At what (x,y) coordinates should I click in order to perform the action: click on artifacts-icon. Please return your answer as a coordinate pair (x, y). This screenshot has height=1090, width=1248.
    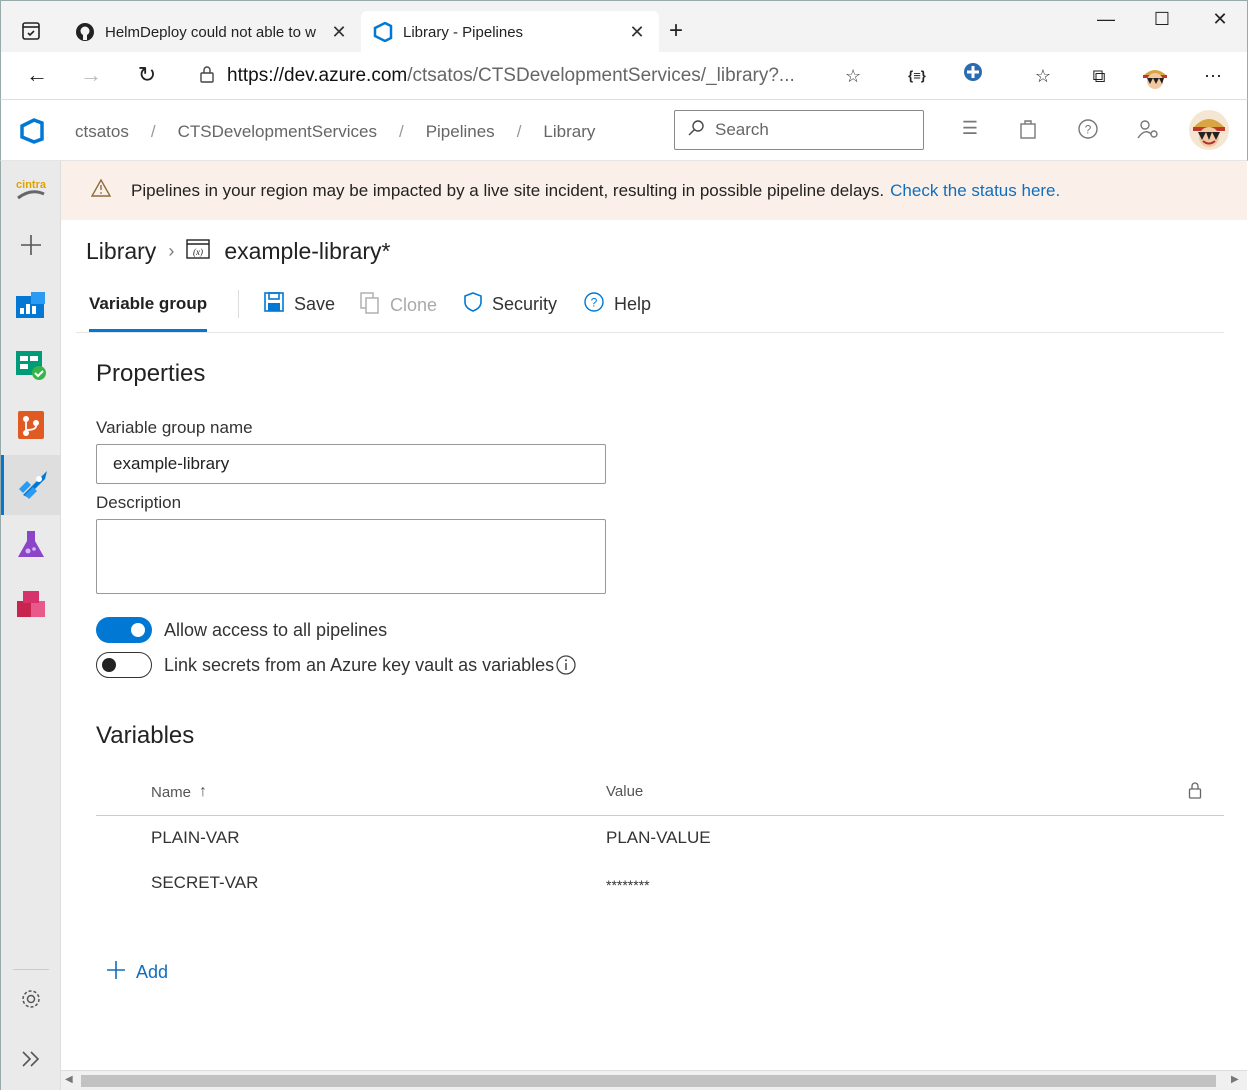
    Looking at the image, I should click on (31, 605).